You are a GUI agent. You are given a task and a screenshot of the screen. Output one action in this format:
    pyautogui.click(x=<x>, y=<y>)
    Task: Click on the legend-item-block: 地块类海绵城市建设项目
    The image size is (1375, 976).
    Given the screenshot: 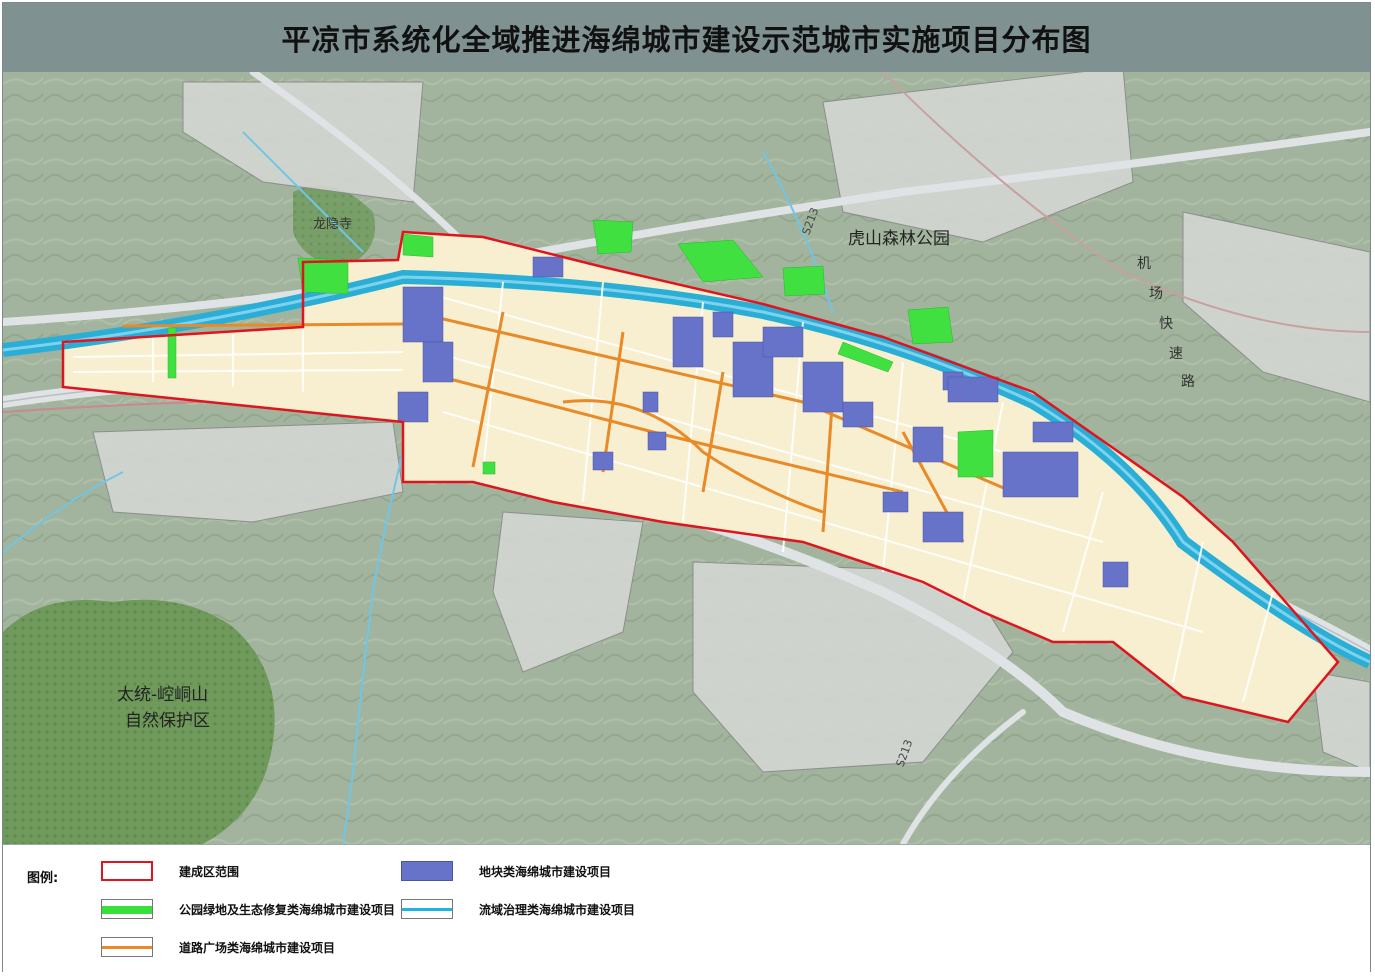 What is the action you would take?
    pyautogui.click(x=506, y=871)
    